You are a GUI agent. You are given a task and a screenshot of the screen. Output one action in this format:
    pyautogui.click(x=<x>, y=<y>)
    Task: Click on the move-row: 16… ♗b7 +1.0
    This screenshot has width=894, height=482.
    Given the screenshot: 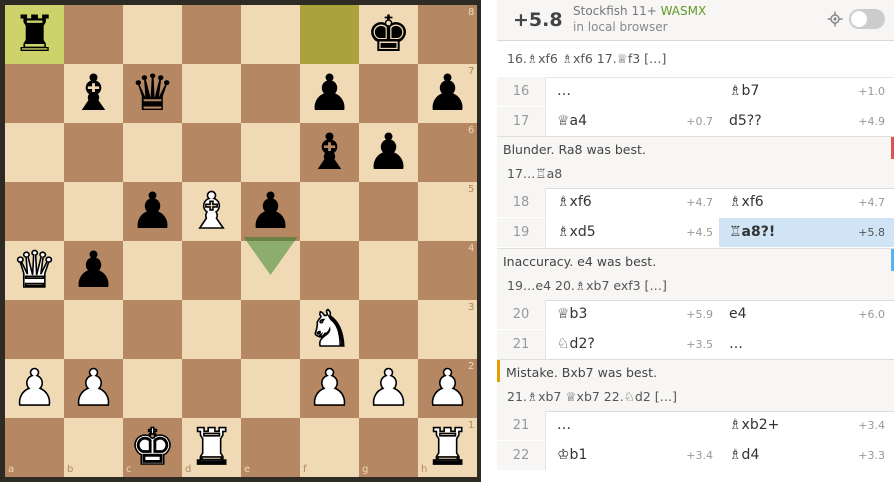 What is the action you would take?
    pyautogui.click(x=695, y=91)
    